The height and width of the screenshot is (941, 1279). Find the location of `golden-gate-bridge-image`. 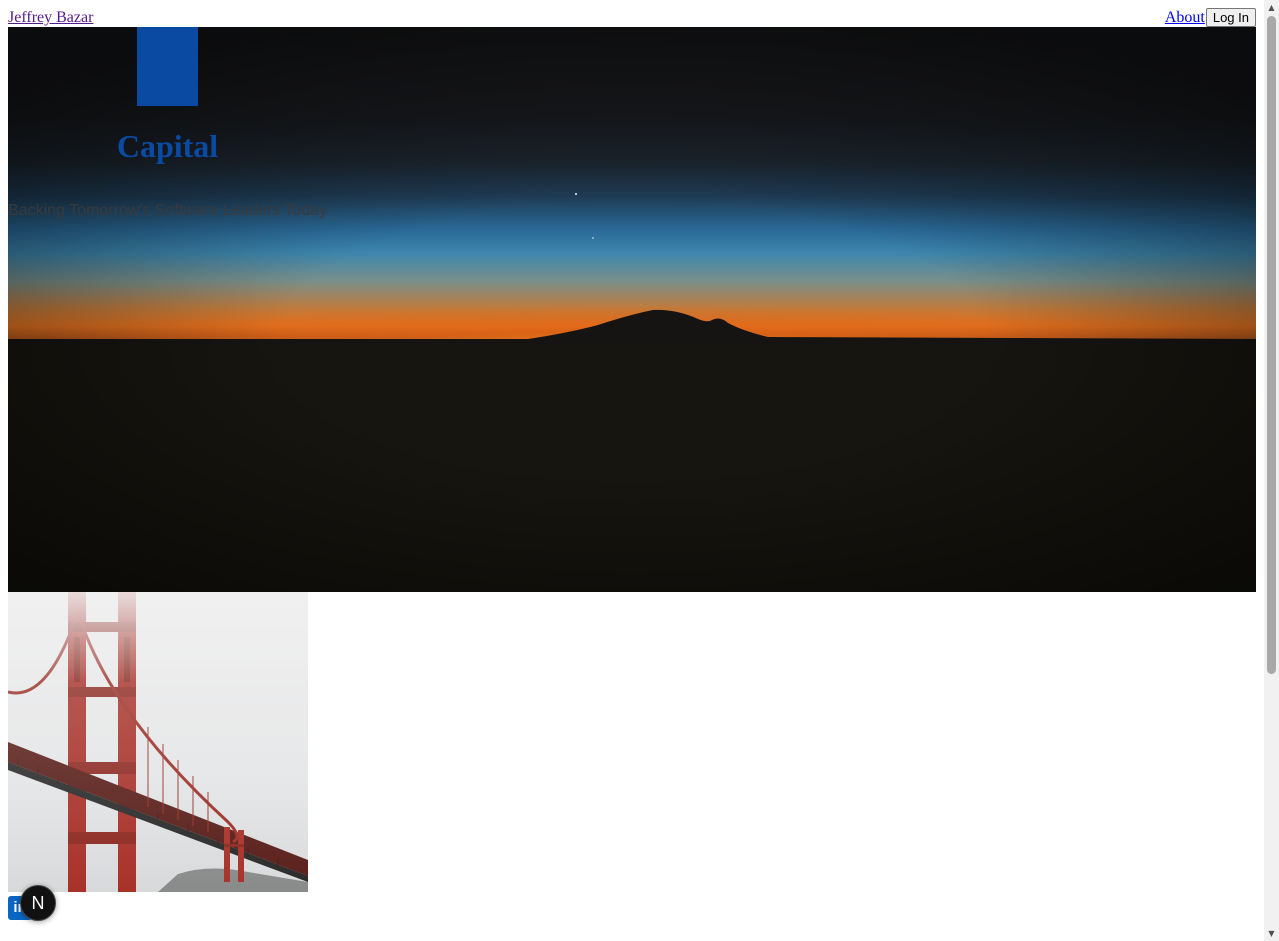

golden-gate-bridge-image is located at coordinates (158, 742).